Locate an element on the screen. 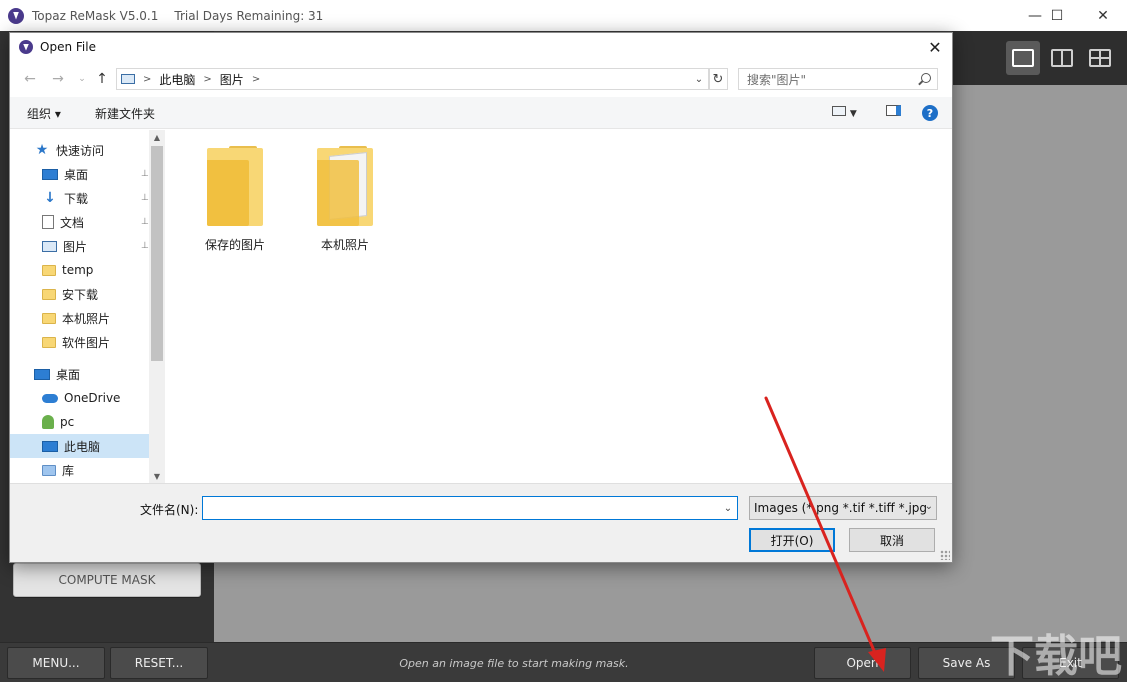  up-arrow-icon: ↑ is located at coordinates (102, 79).